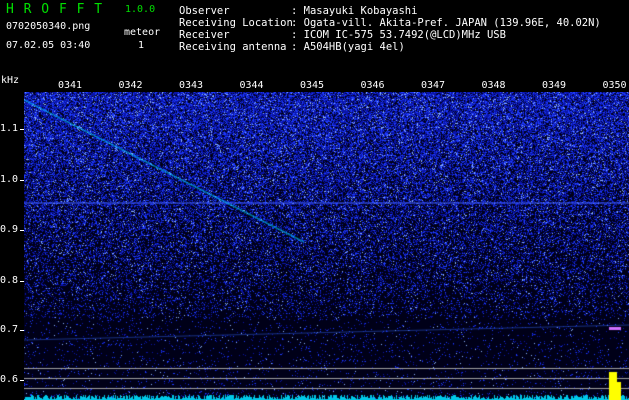  What do you see at coordinates (312, 85) in the screenshot?
I see `x-tick-label: 0345` at bounding box center [312, 85].